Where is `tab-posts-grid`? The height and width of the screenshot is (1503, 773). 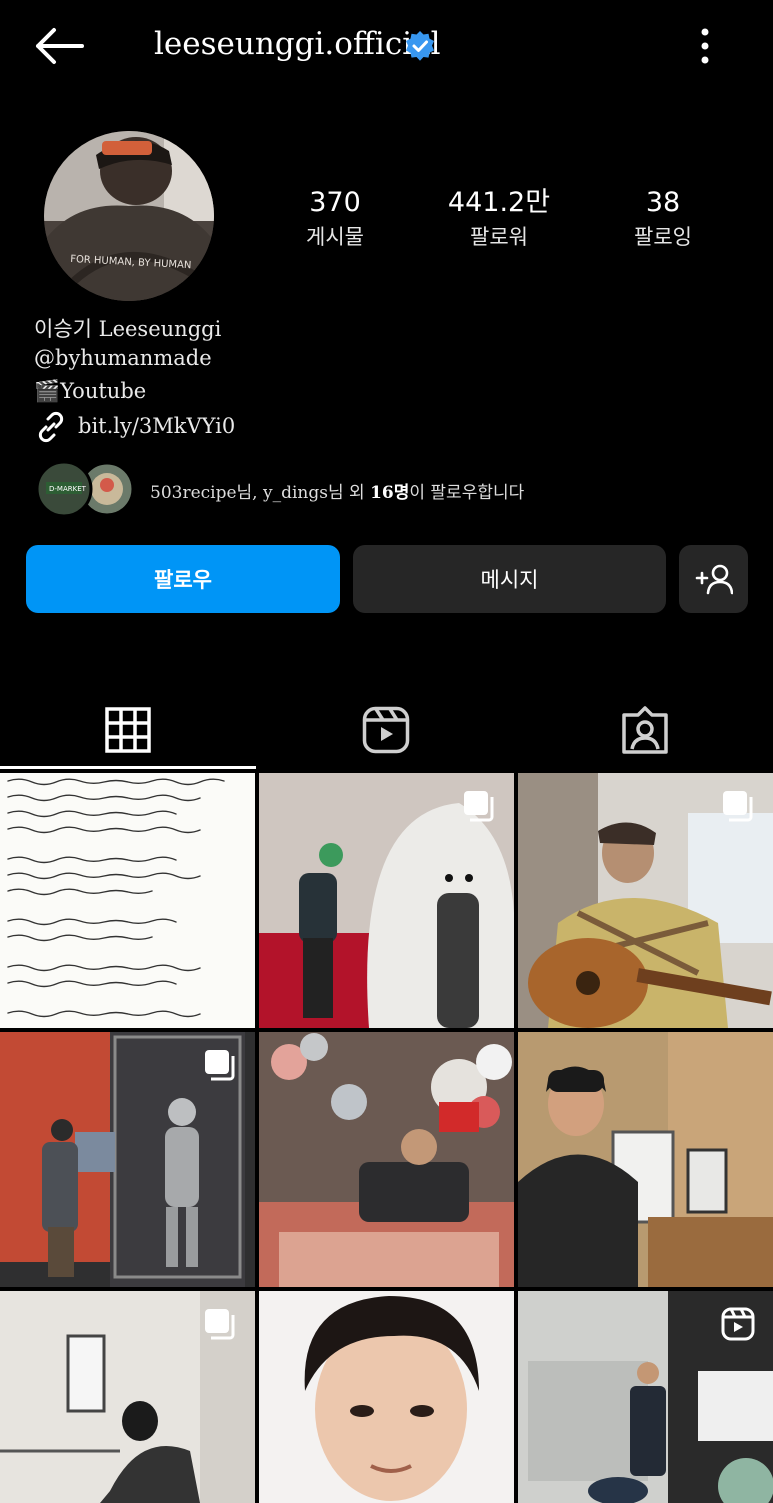 tab-posts-grid is located at coordinates (128, 730).